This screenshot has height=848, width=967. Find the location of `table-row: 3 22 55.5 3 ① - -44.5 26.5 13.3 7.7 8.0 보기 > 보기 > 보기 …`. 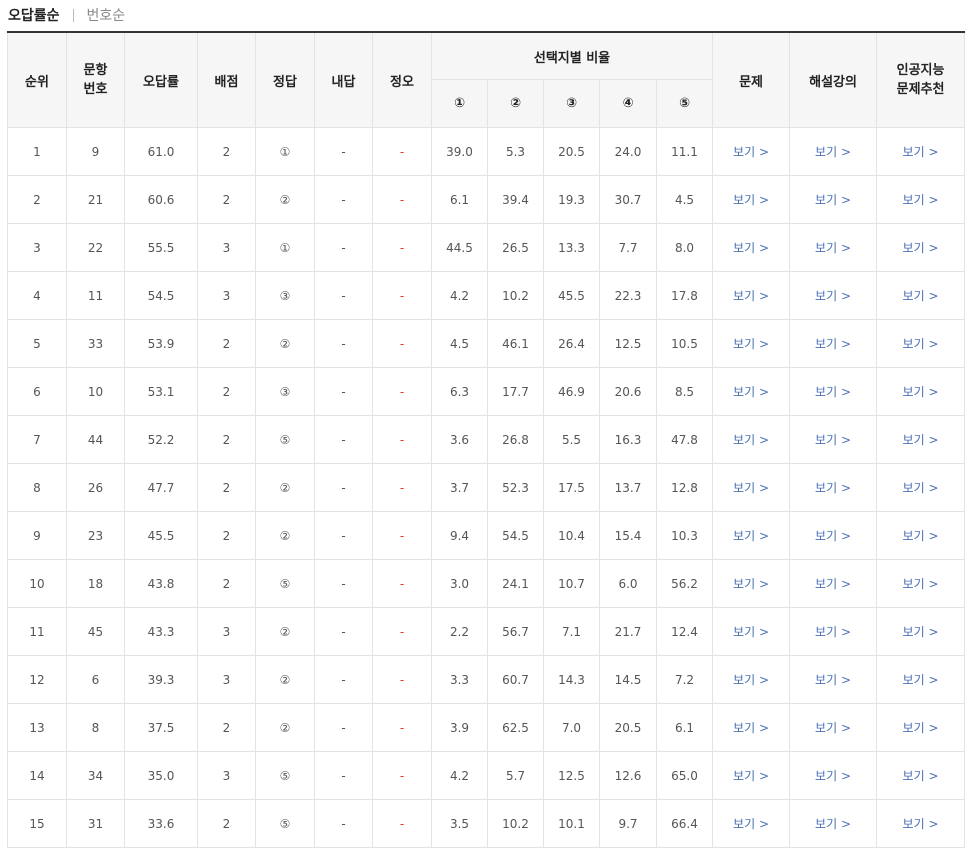

table-row: 3 22 55.5 3 ① - -44.5 26.5 13.3 7.7 8.0 보기 > 보기 > 보기 … is located at coordinates (486, 247).